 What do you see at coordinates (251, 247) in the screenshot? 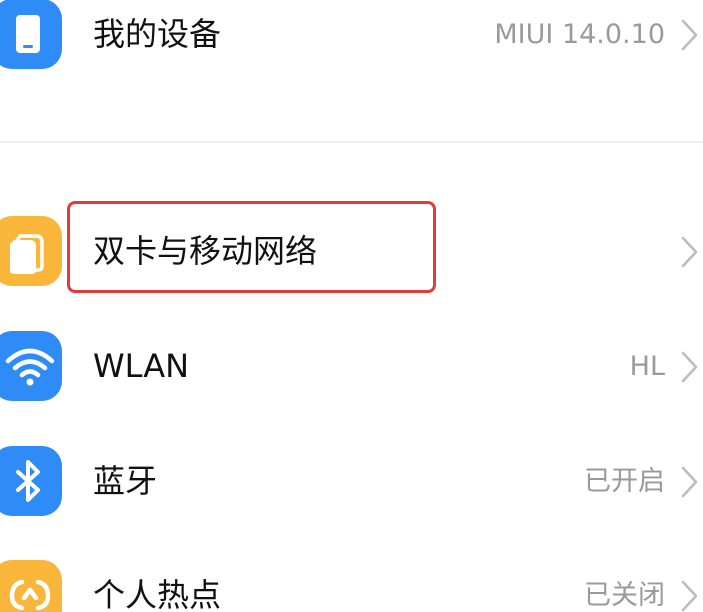
I see `highlight-annotation-box` at bounding box center [251, 247].